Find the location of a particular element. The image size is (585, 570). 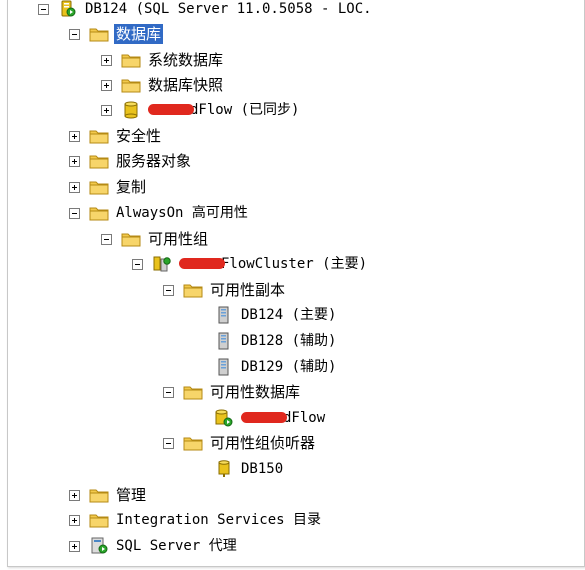

tree-node-availability-groups: 可用性组 is located at coordinates (155, 239).